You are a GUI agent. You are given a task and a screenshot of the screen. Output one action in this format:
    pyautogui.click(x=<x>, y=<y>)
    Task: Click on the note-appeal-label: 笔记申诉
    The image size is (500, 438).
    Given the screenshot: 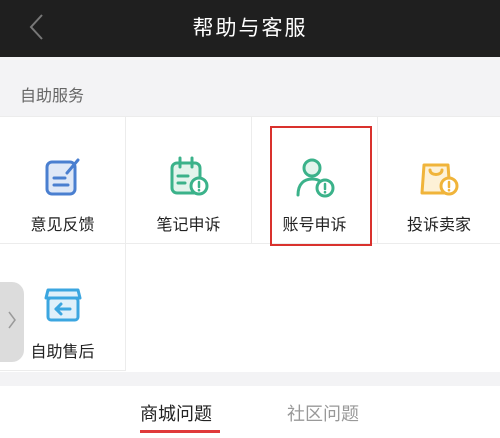 What is the action you would take?
    pyautogui.click(x=188, y=224)
    